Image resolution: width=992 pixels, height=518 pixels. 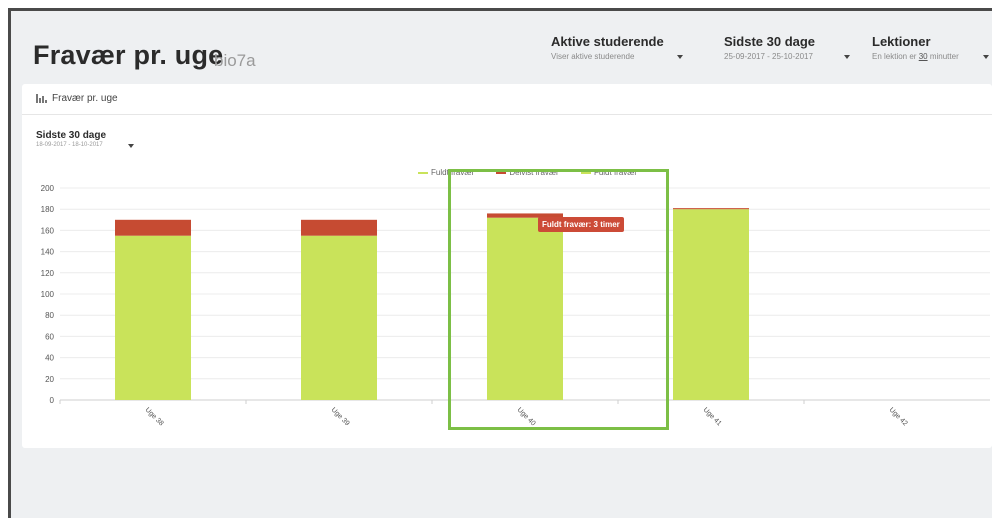 What do you see at coordinates (558, 299) in the screenshot?
I see `highlight-box` at bounding box center [558, 299].